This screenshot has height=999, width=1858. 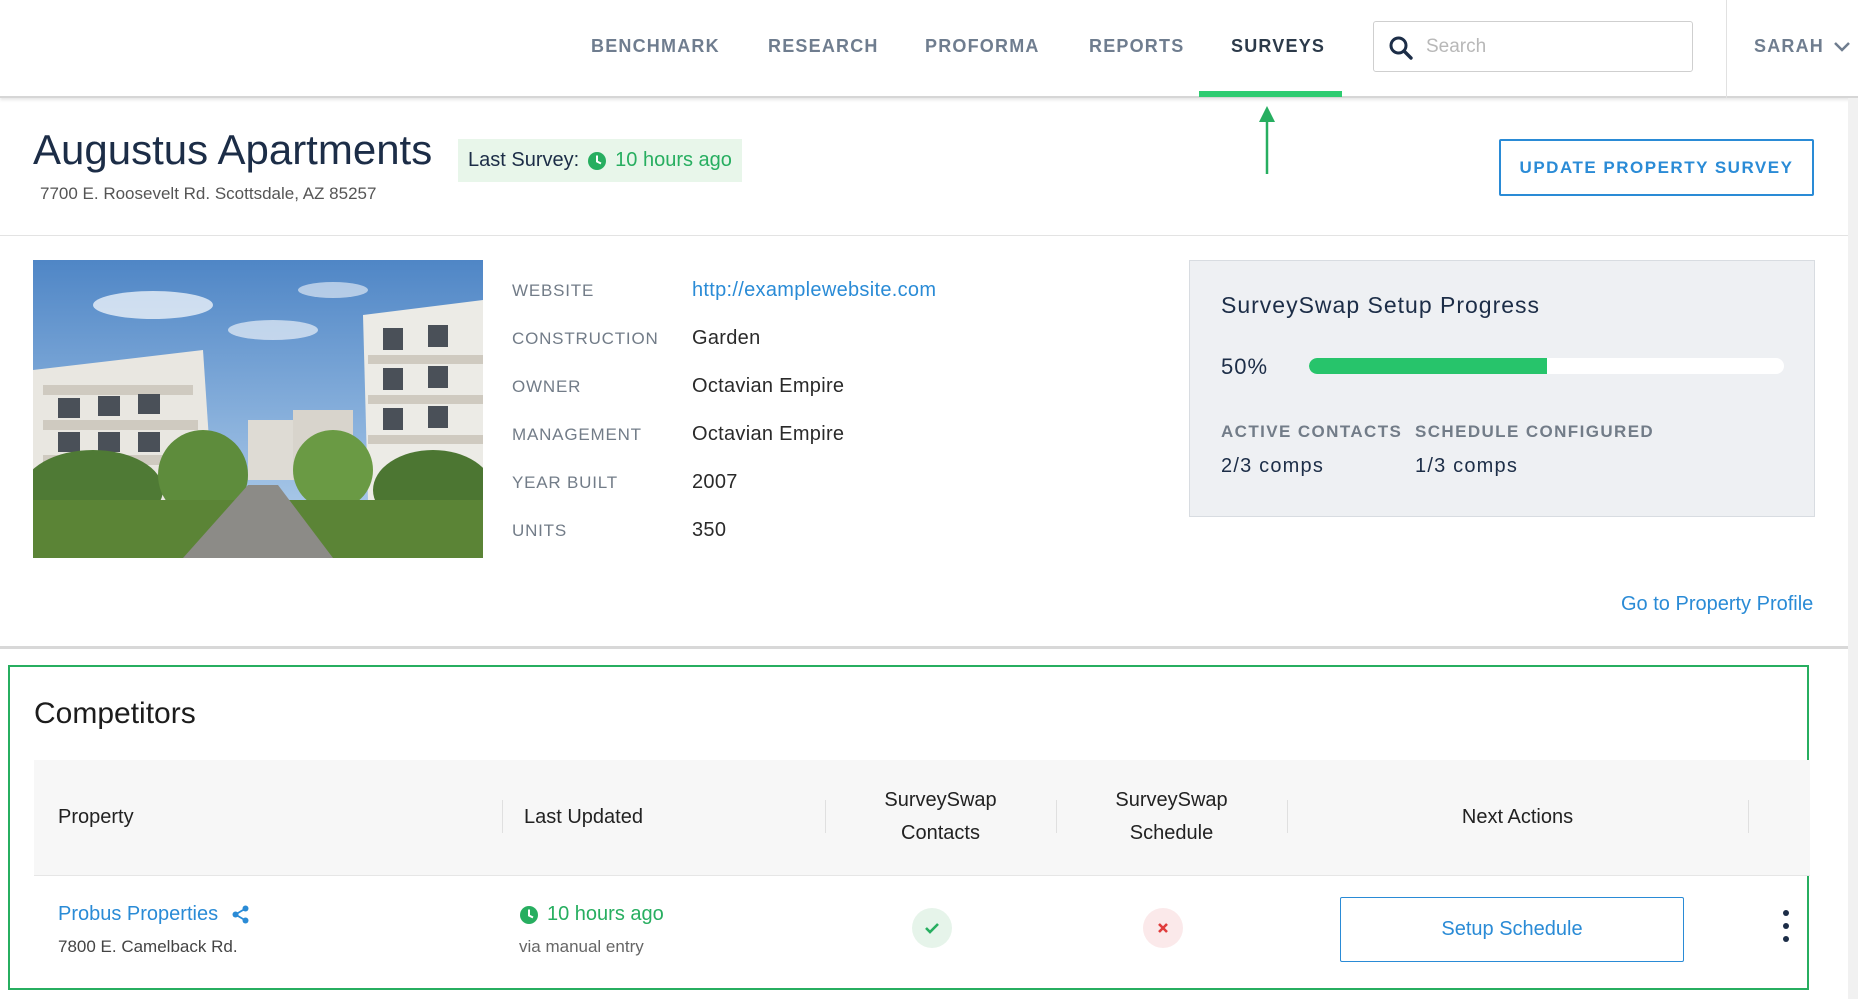 What do you see at coordinates (709, 530) in the screenshot?
I see `detail-value-units: 350` at bounding box center [709, 530].